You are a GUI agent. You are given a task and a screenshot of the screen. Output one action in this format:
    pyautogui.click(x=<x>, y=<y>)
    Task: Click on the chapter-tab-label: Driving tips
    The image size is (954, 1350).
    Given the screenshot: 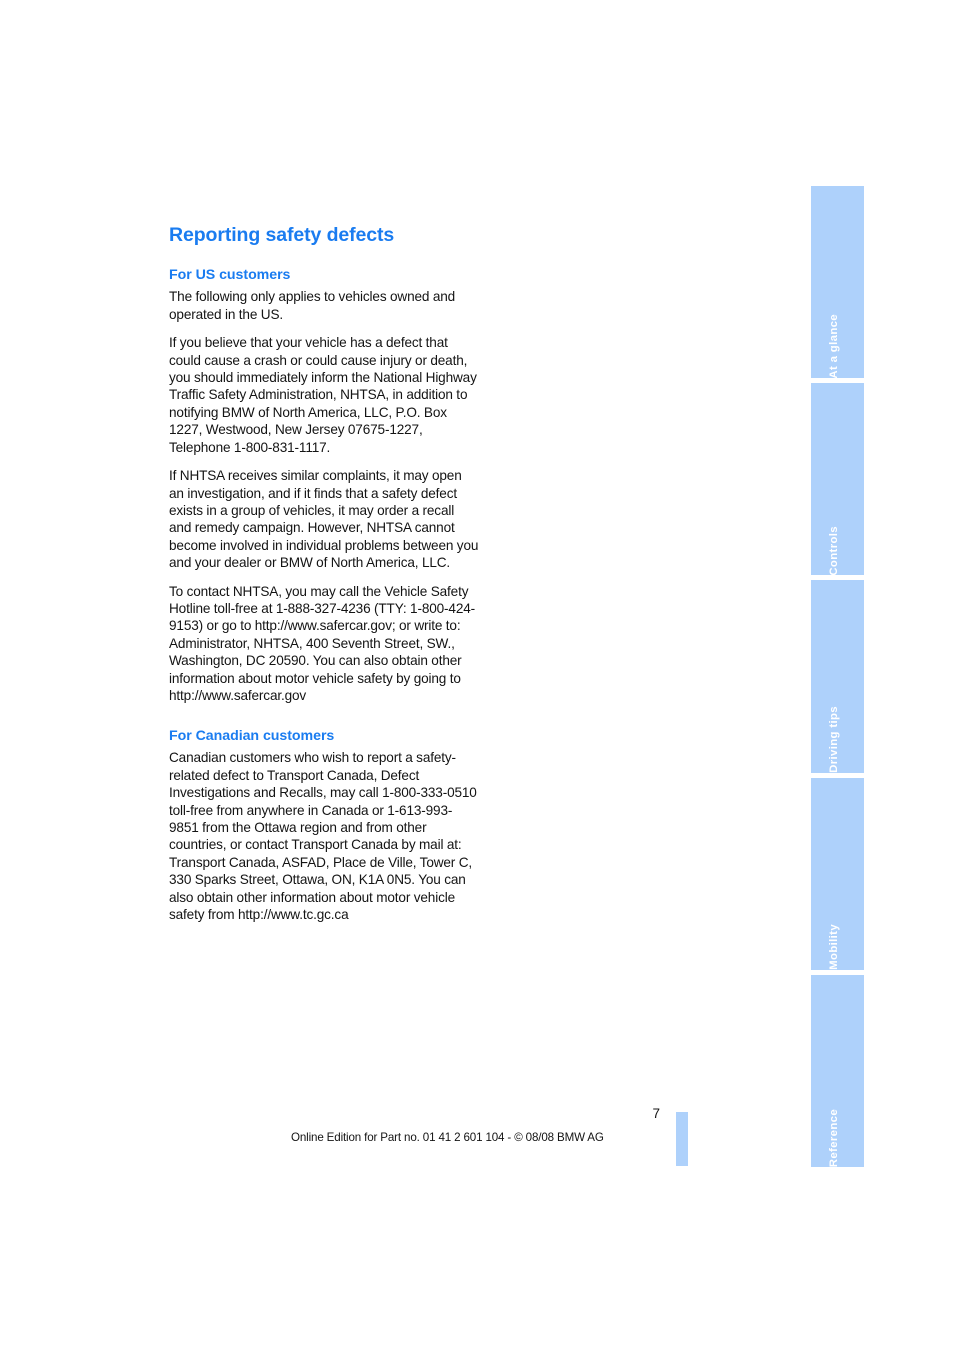 What is the action you would take?
    pyautogui.click(x=834, y=739)
    